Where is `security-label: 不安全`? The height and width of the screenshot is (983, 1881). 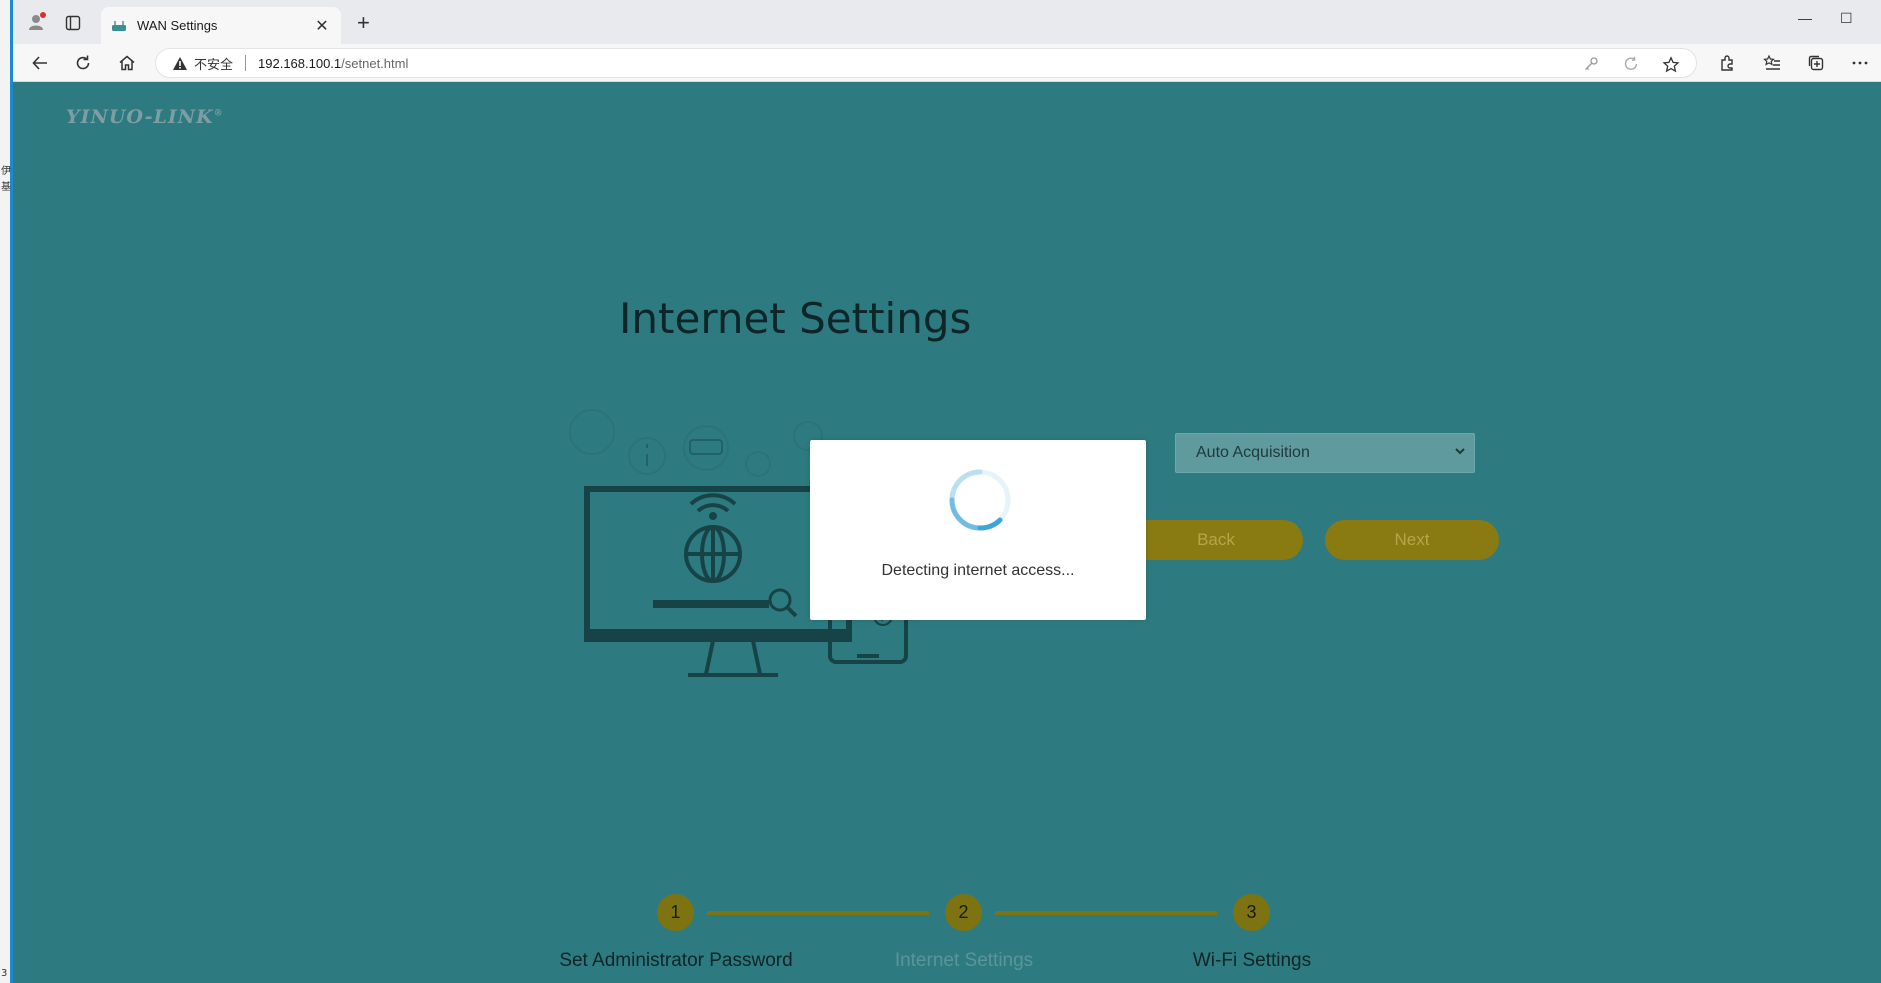 security-label: 不安全 is located at coordinates (213, 63).